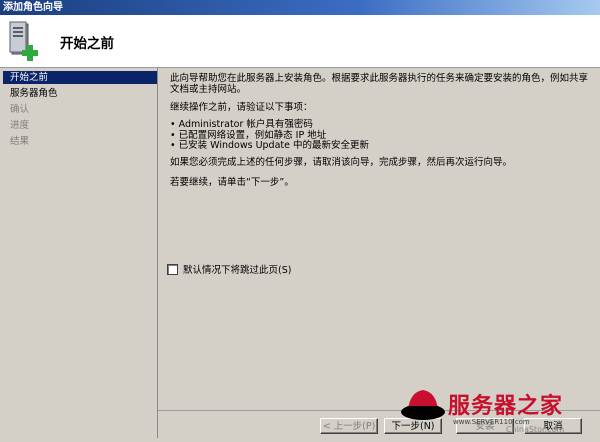 This screenshot has height=442, width=600. What do you see at coordinates (172, 269) in the screenshot?
I see `skip-page-checkbox` at bounding box center [172, 269].